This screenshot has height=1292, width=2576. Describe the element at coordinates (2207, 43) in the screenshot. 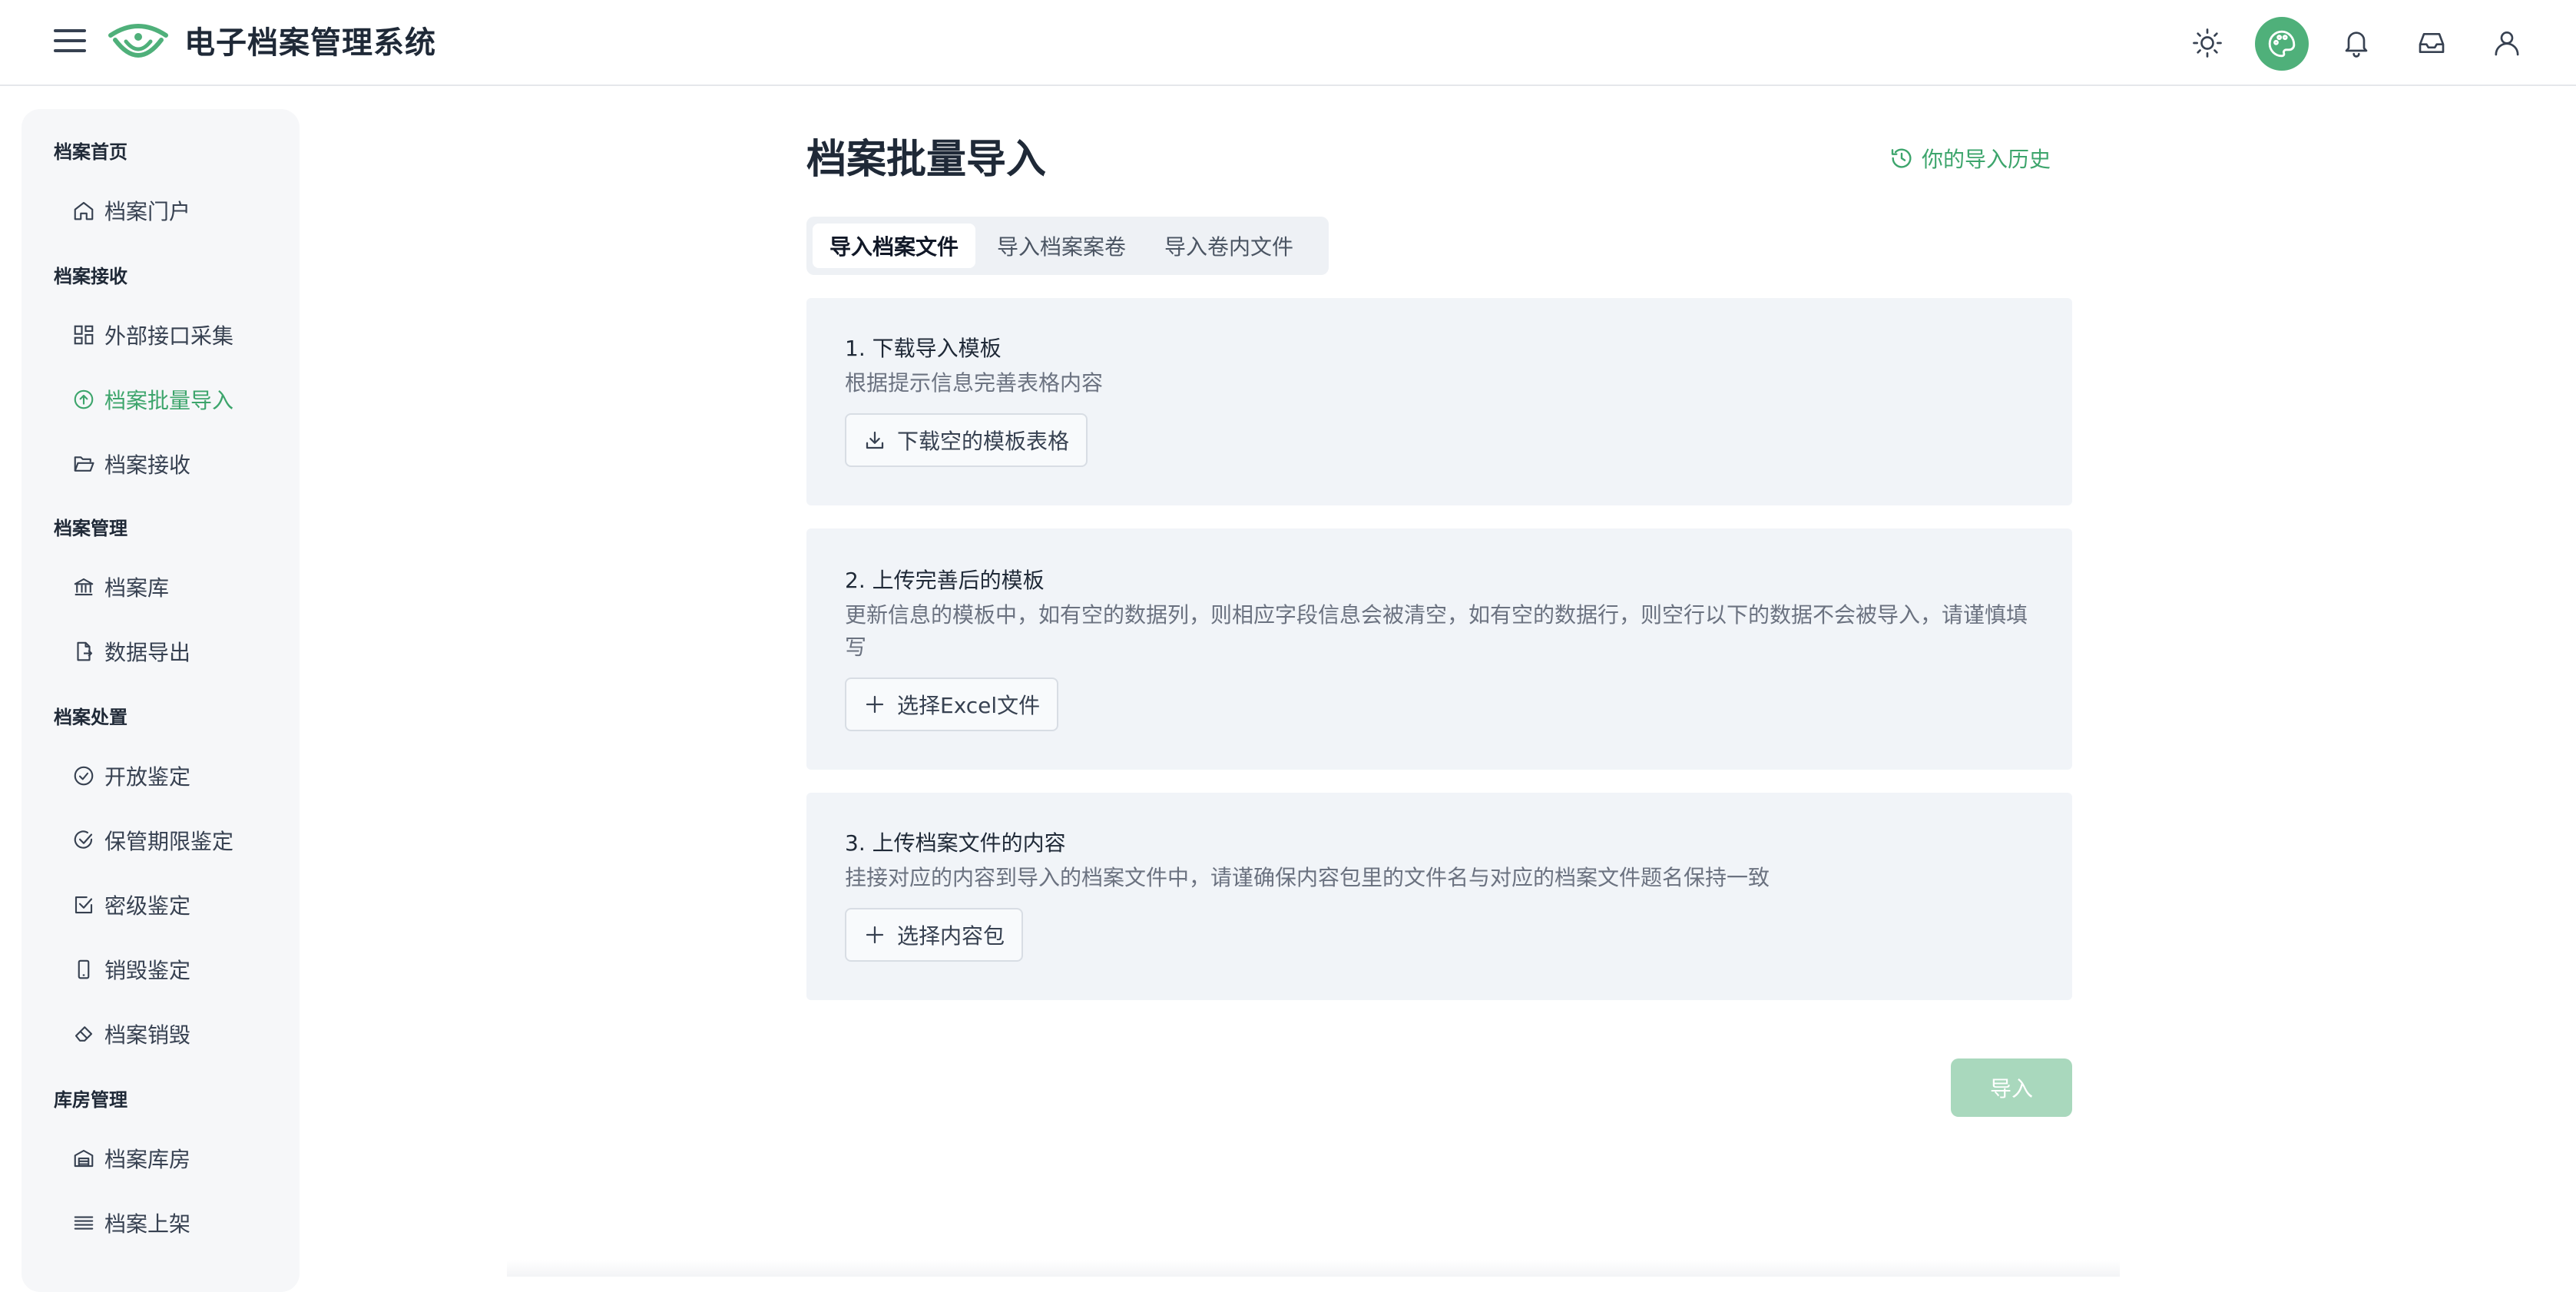

I see `sun-icon` at that location.